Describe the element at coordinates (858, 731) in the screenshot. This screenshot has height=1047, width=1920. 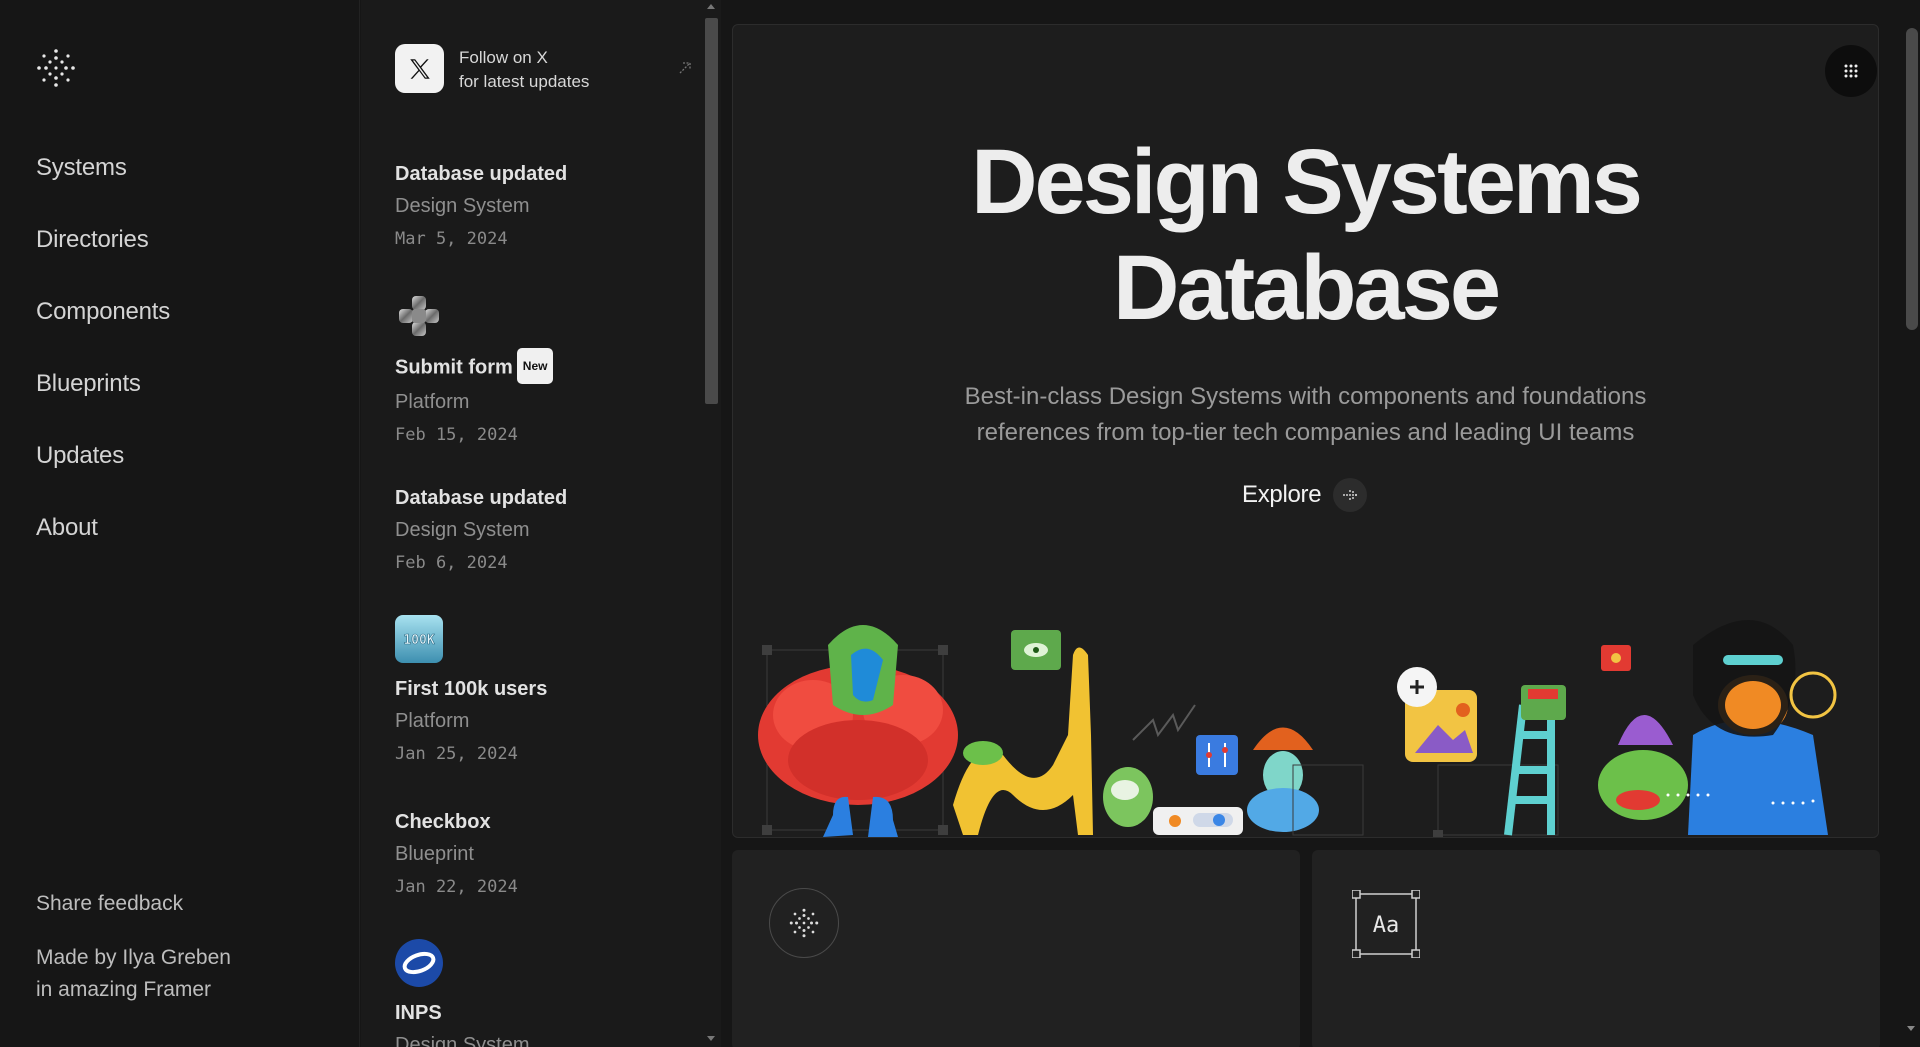
I see `red-puffer-character` at that location.